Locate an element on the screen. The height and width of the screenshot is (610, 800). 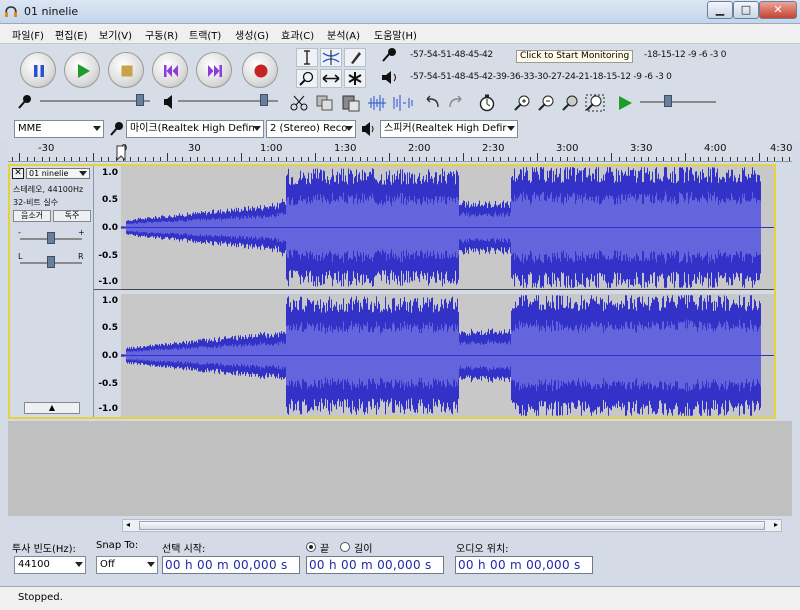
silence-button is located at coordinates (403, 103).